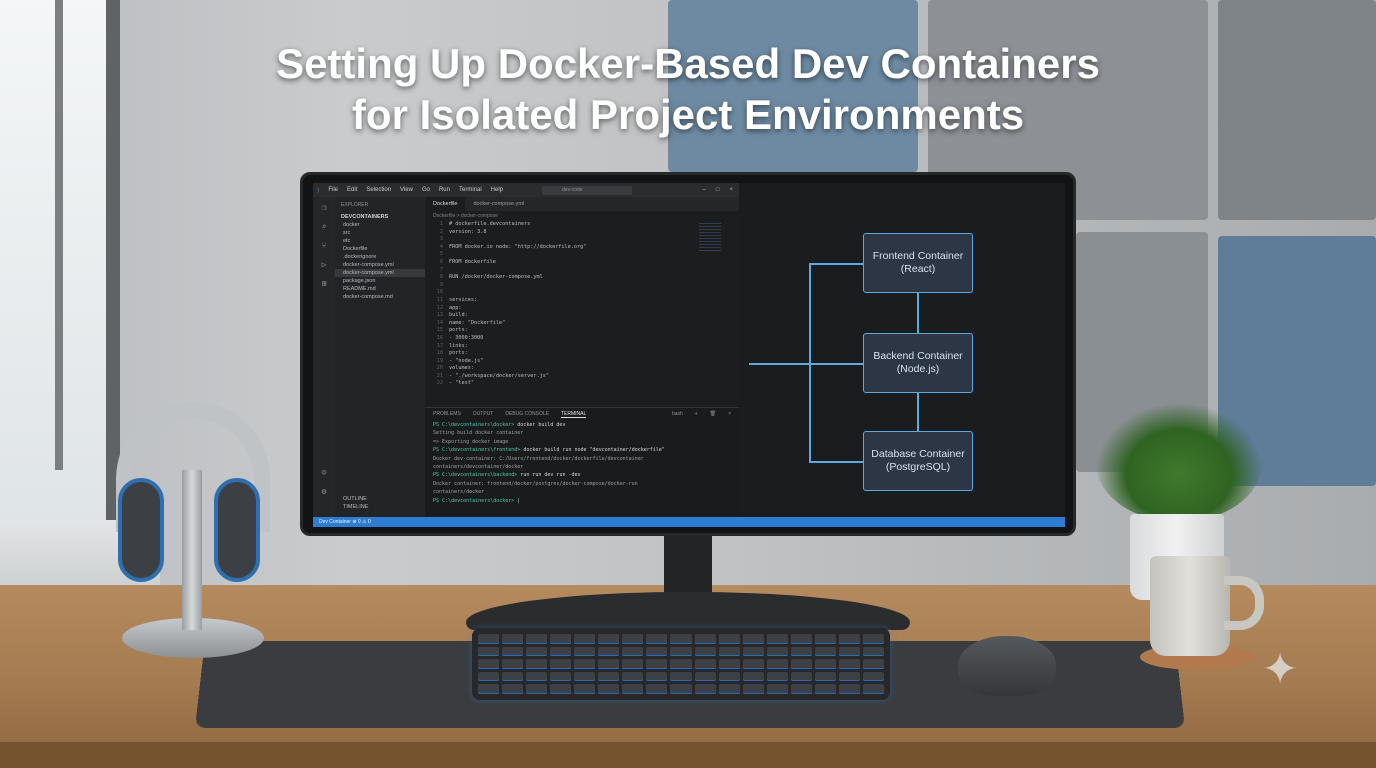  I want to click on box-detail: (React), so click(918, 269).